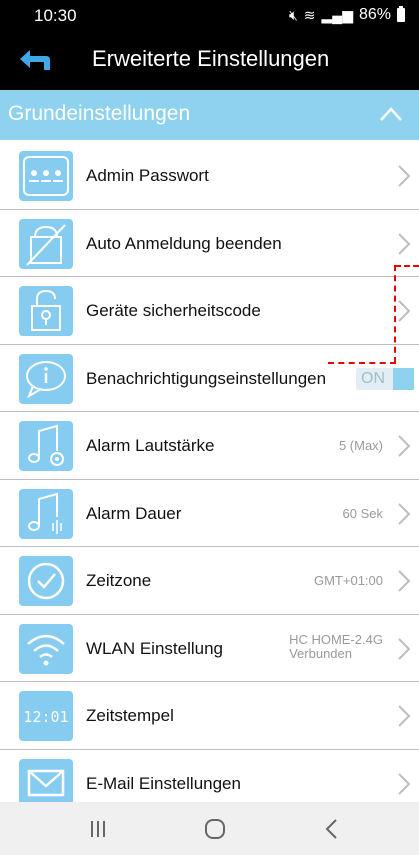  I want to click on row-device-security-code: Geräte sicherheitscode, so click(209, 311).